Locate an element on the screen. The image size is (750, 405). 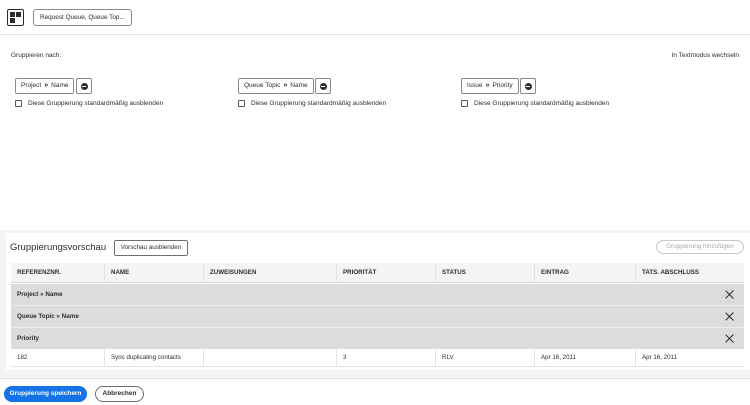
group-row: Priority is located at coordinates (377, 339).